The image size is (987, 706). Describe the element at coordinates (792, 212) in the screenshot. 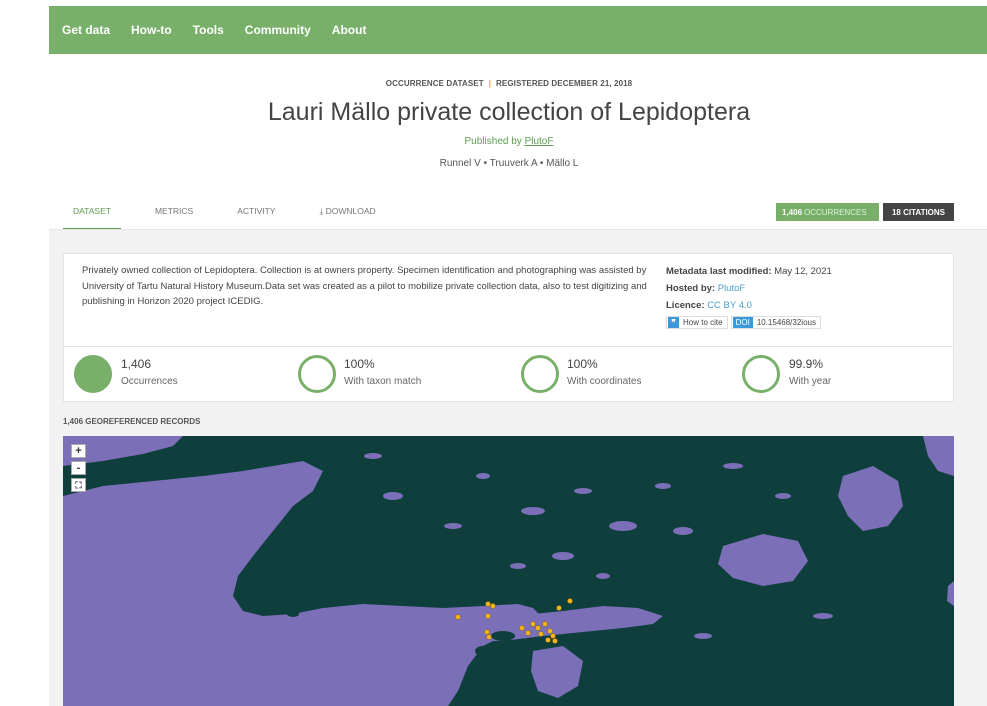

I see `occurrences-count: 1,406` at that location.